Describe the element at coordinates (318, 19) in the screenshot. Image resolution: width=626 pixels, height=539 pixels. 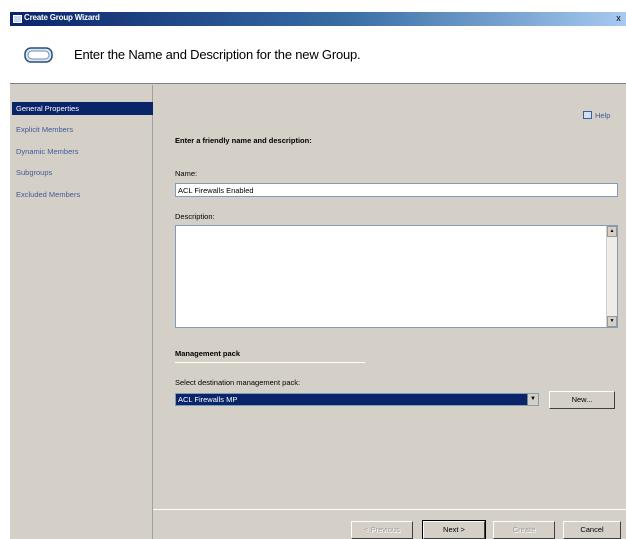
I see `title-bar: Create Group Wizard x` at that location.